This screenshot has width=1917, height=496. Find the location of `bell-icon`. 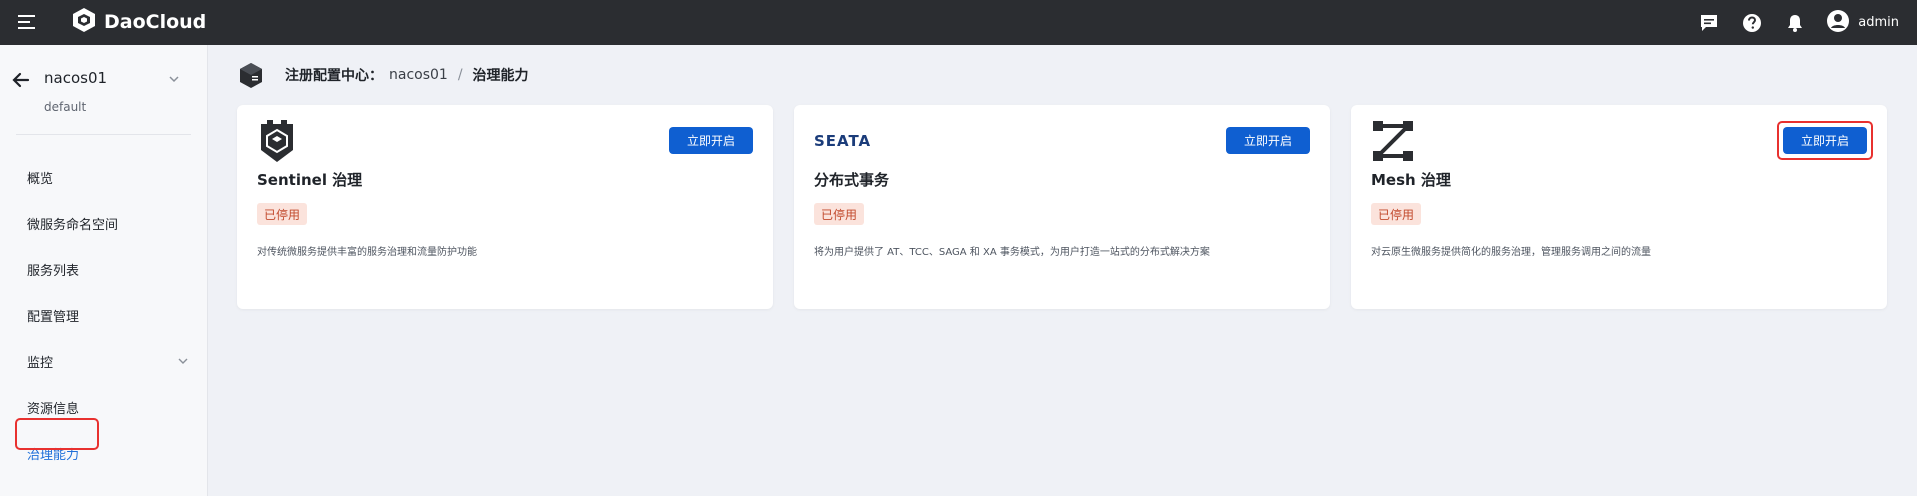

bell-icon is located at coordinates (1795, 23).